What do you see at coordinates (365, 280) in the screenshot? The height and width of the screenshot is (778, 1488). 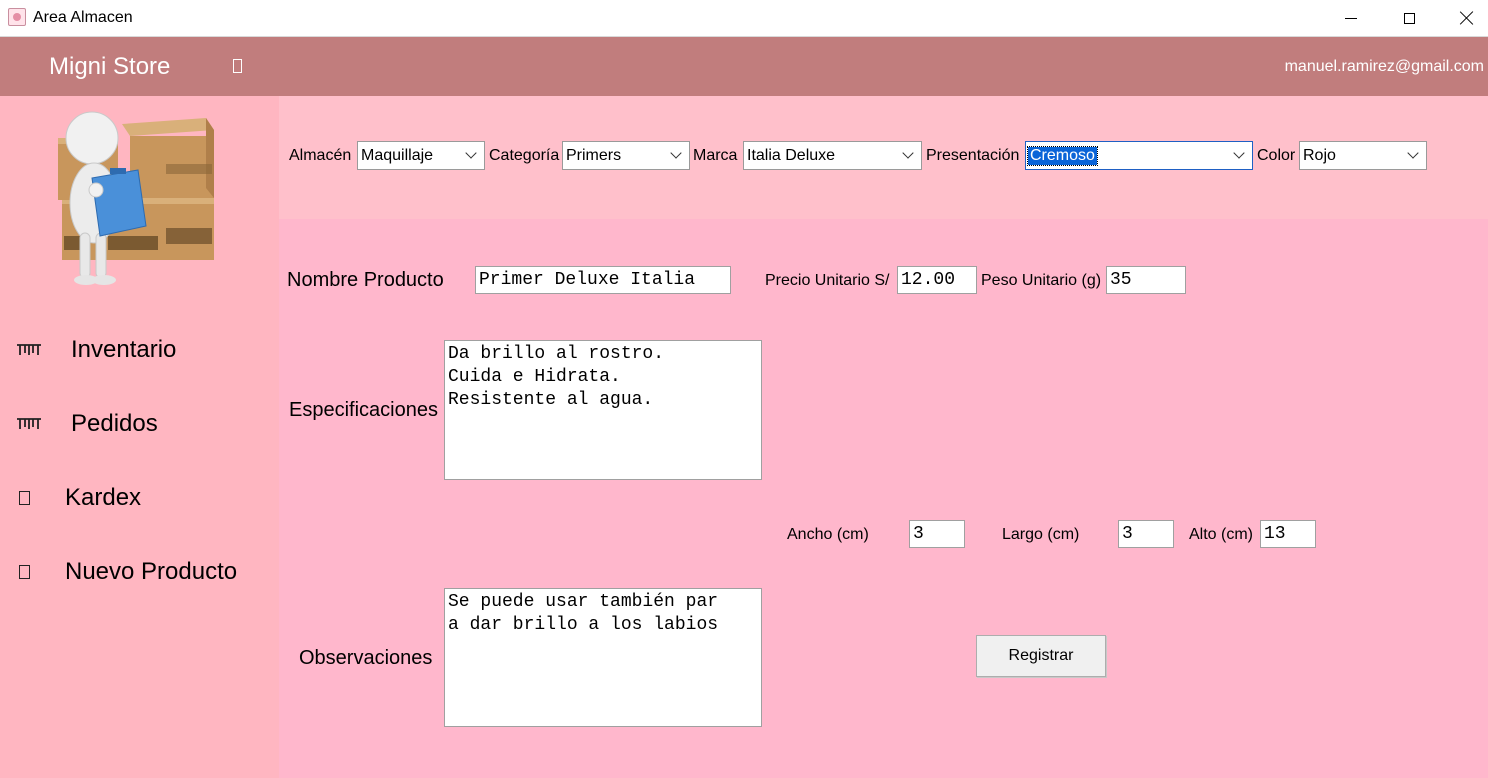 I see `nombre-producto-label: Nombre Producto` at bounding box center [365, 280].